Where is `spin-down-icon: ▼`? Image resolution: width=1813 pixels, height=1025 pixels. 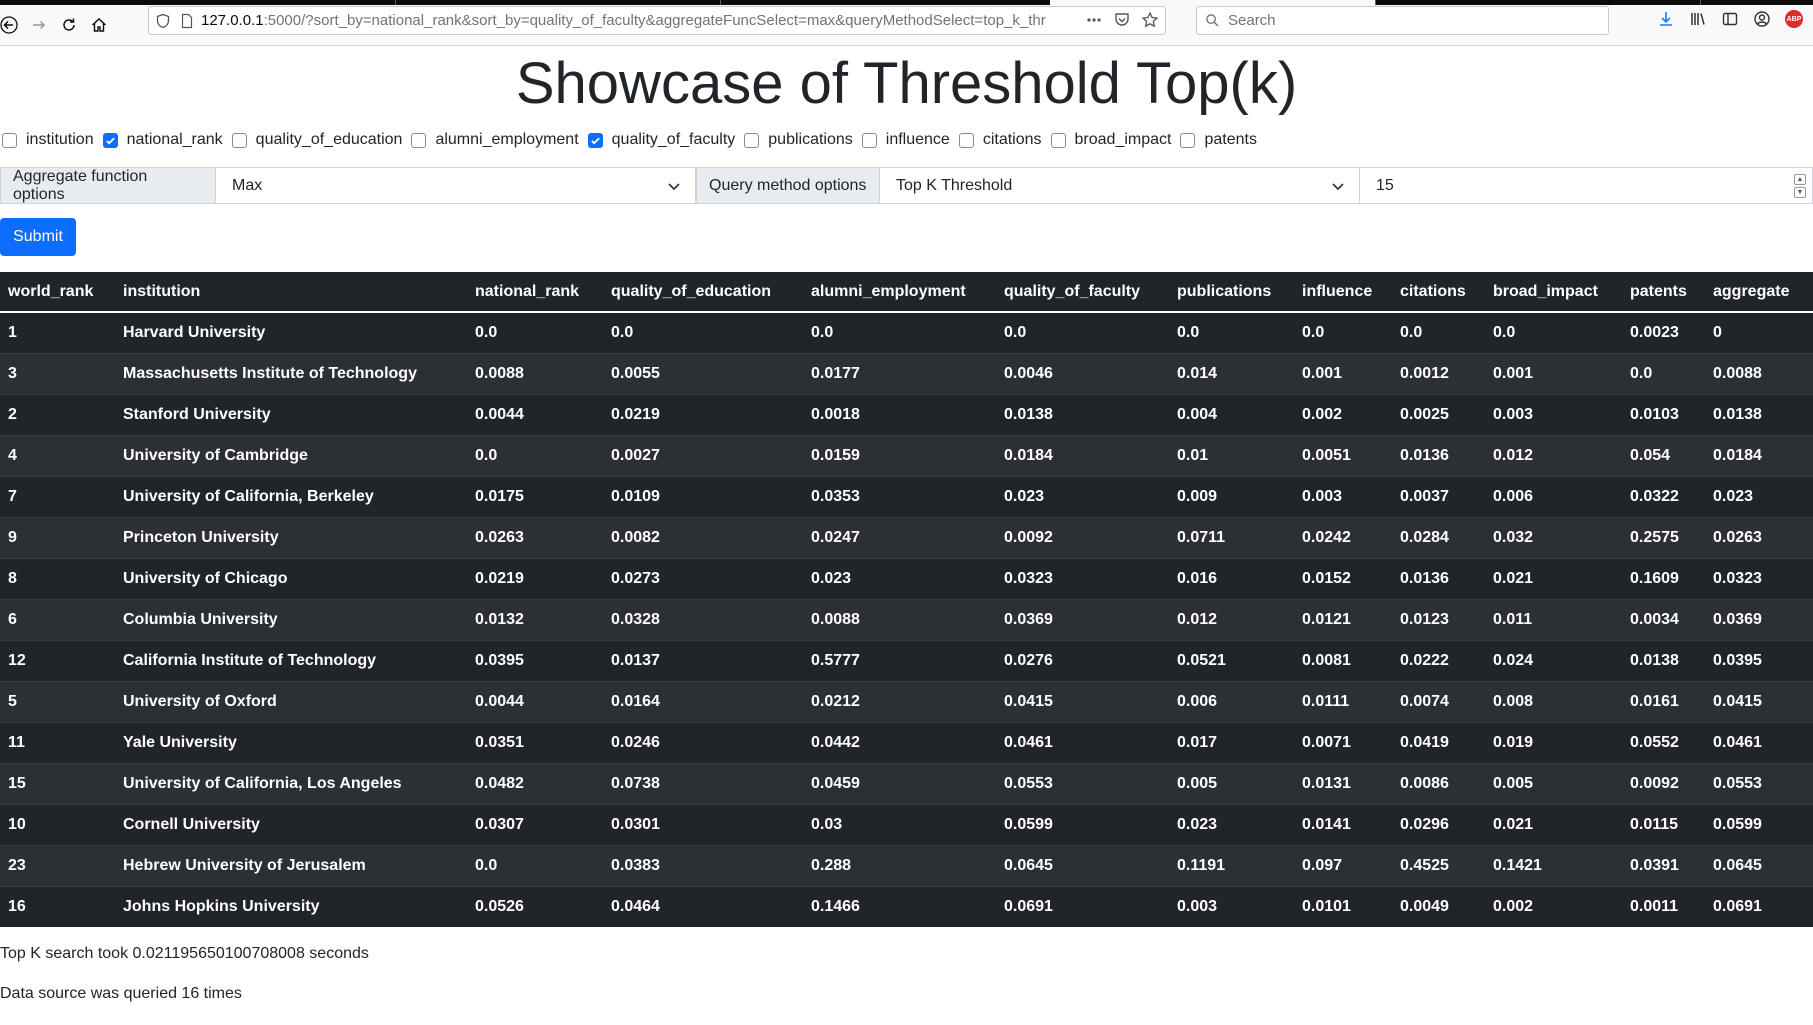
spin-down-icon: ▼ is located at coordinates (1800, 192).